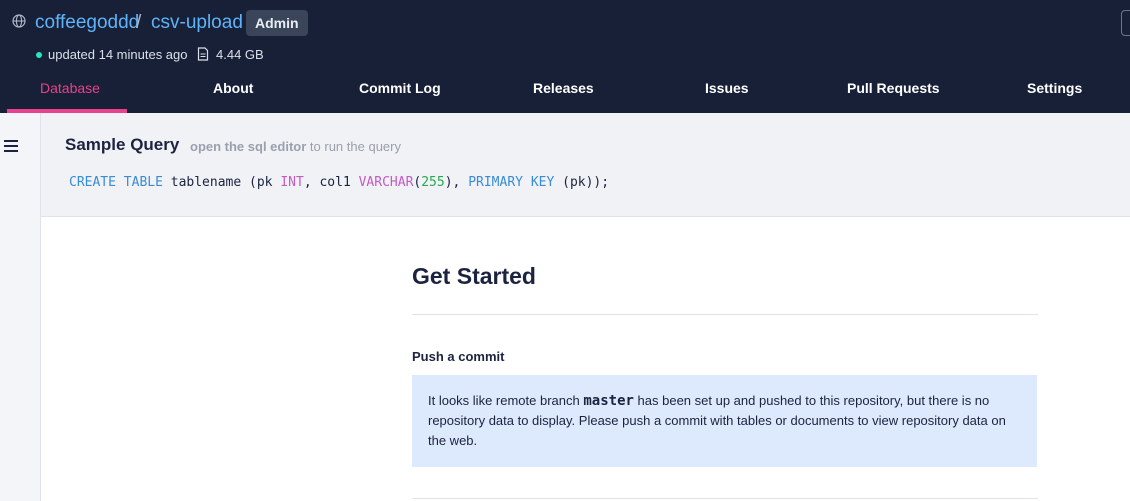  I want to click on updated-text: updated 14 minutes ago, so click(118, 54).